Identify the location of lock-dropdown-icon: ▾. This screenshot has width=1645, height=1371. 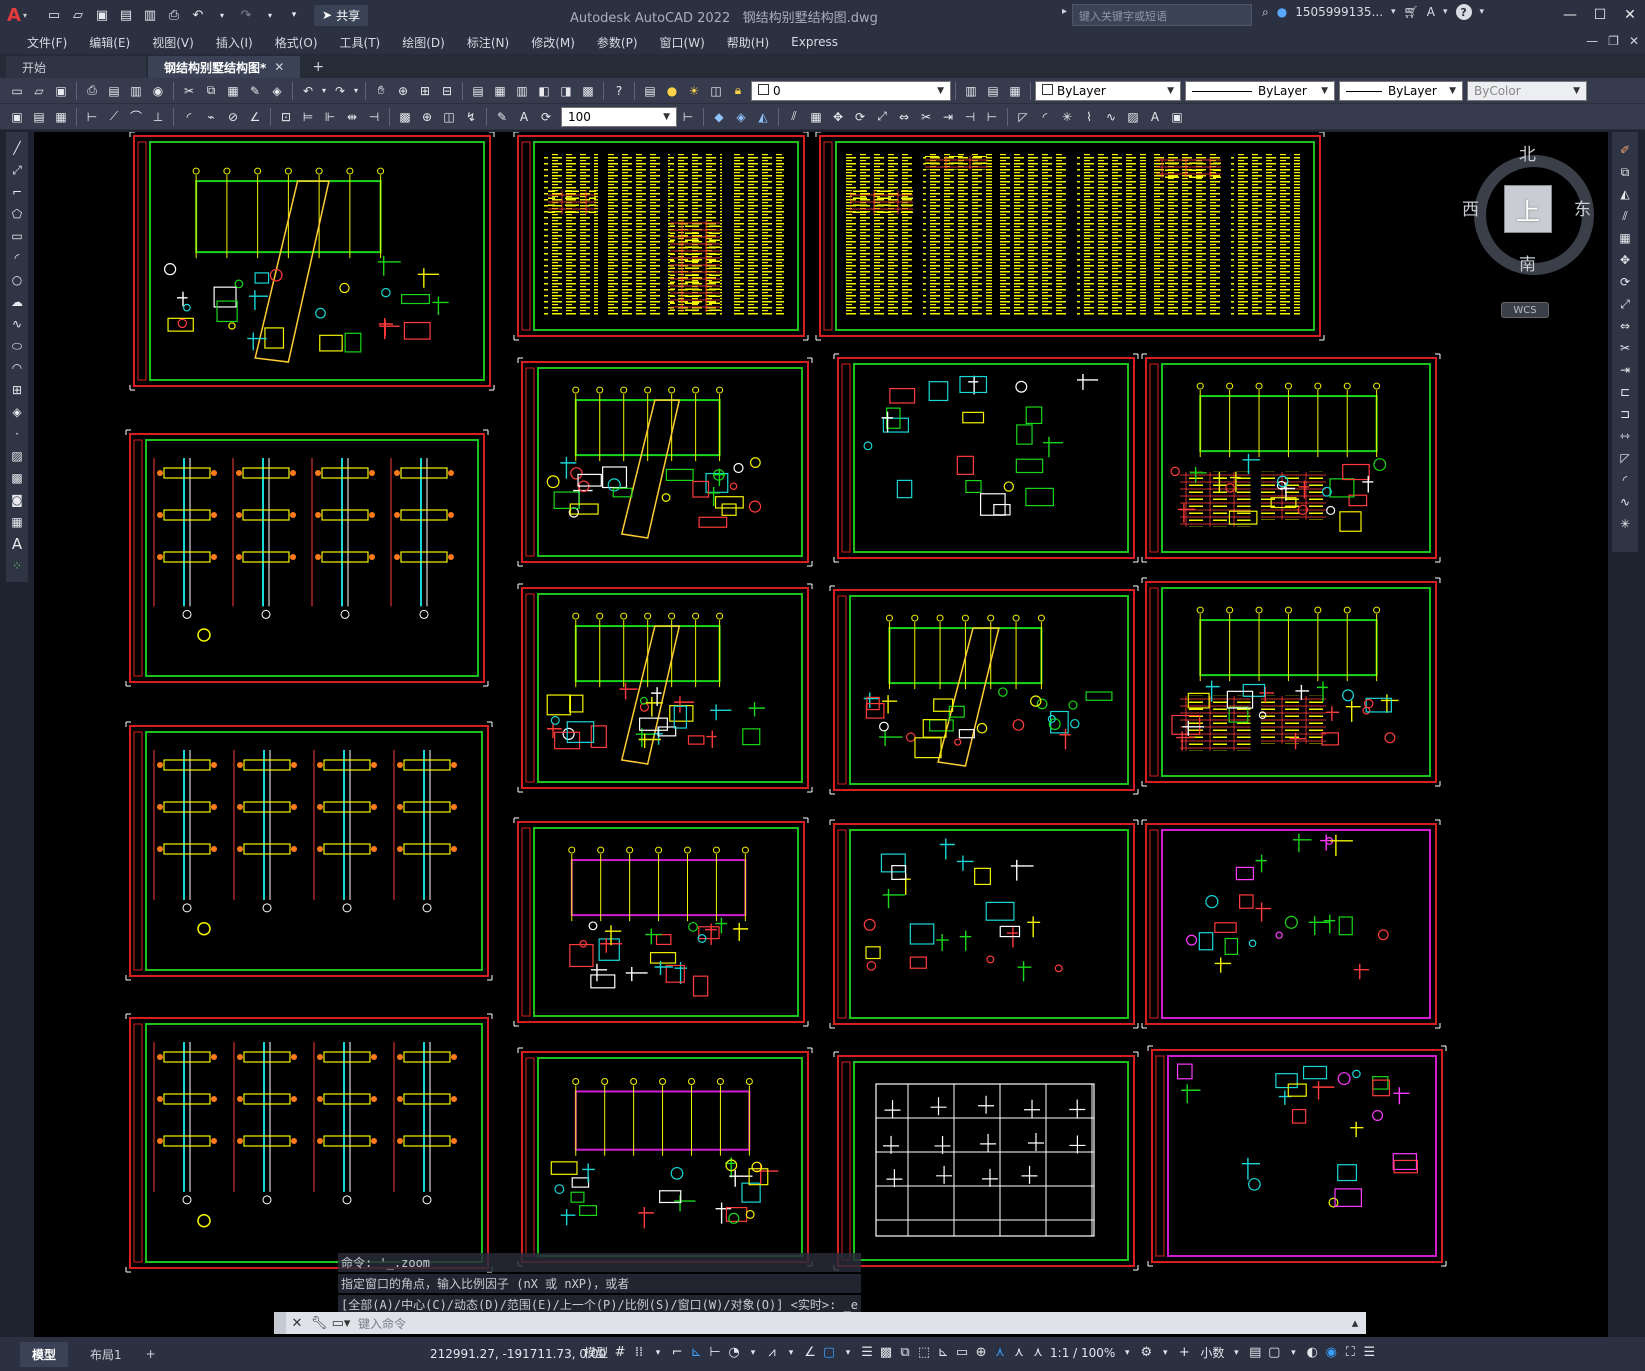
(1293, 1353).